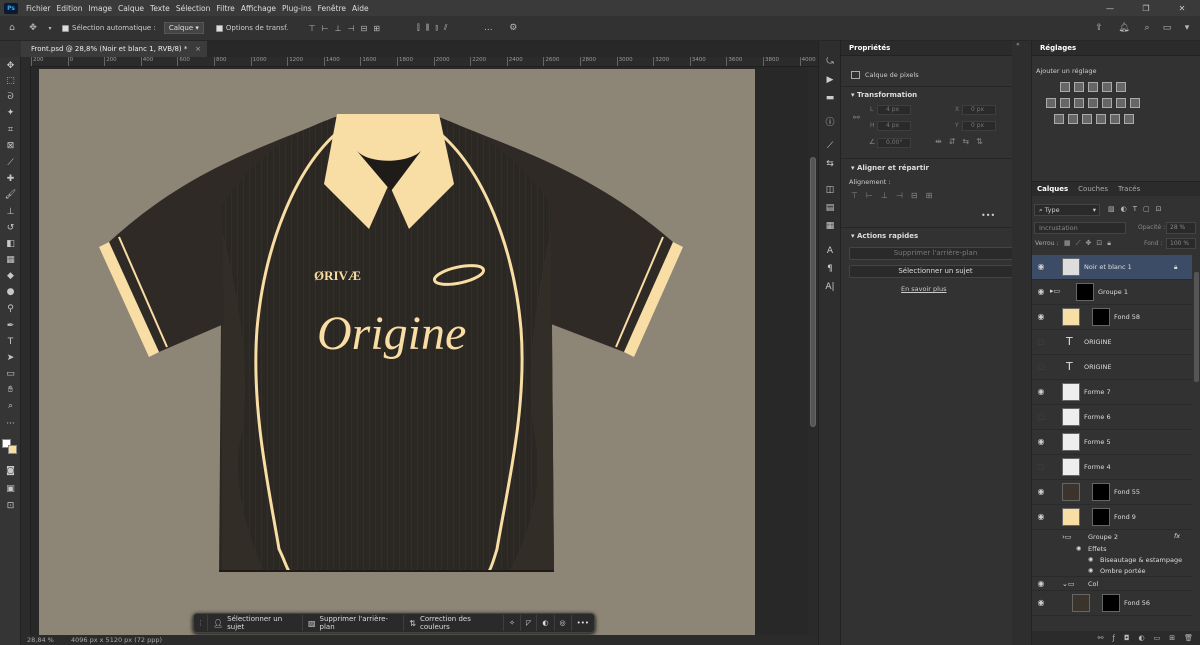 The image size is (1200, 645). What do you see at coordinates (1112, 467) in the screenshot?
I see `layer-row-forme-4: ▢ Forme 4` at bounding box center [1112, 467].